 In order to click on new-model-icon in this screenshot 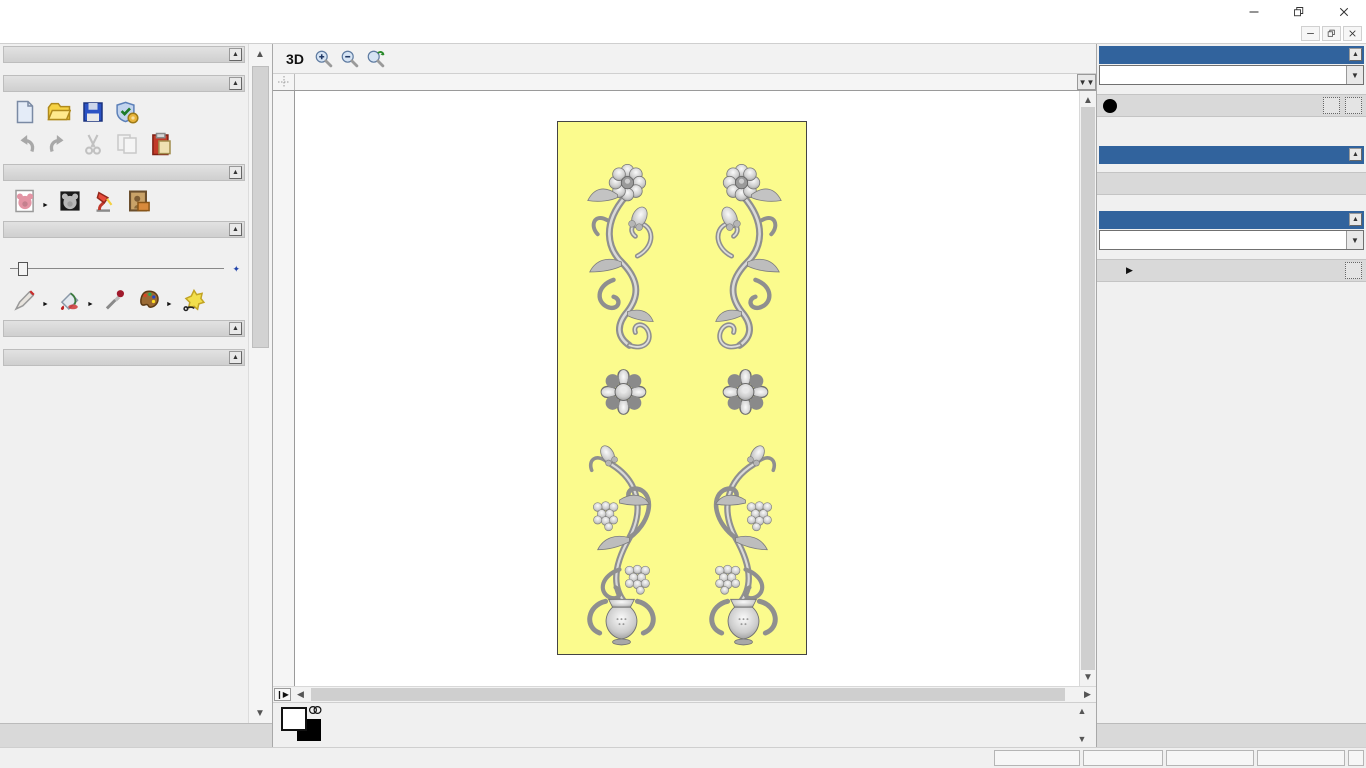, I will do `click(25, 112)`.